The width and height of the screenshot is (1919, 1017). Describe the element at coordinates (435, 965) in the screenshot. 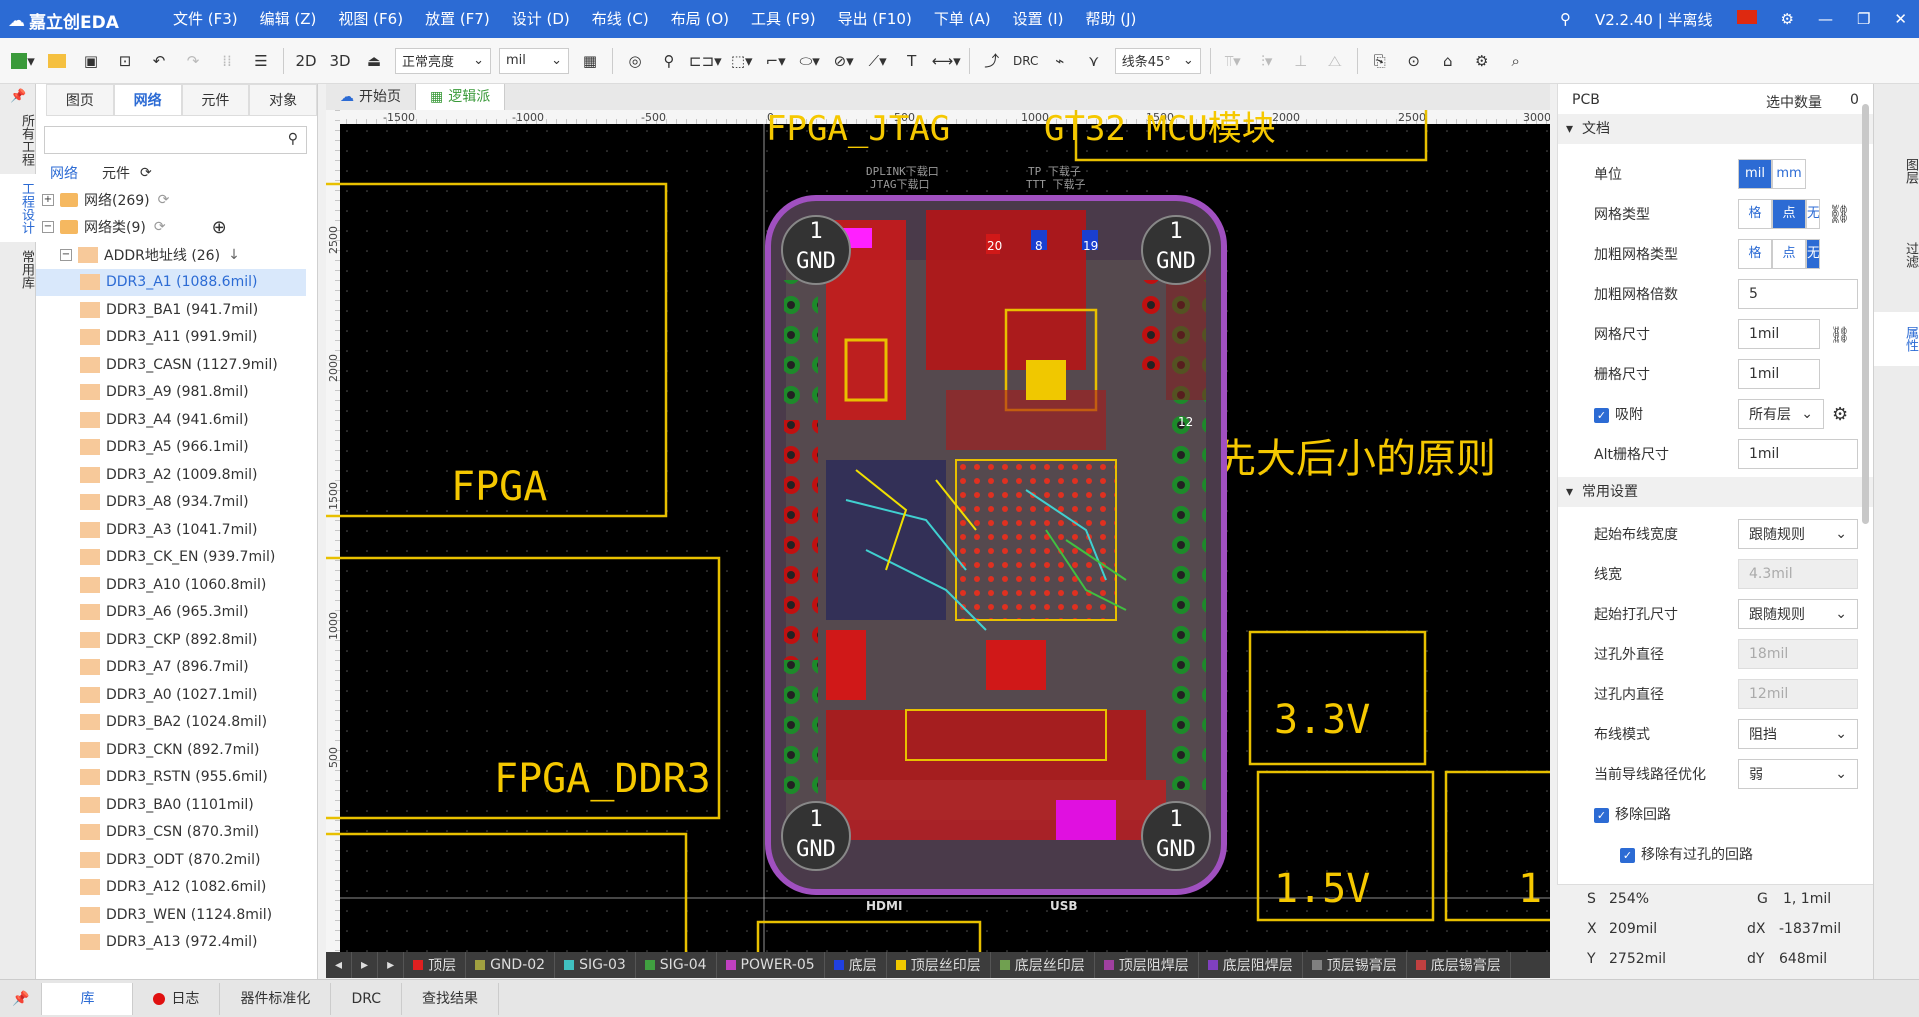

I see `layer-item: 顶层` at that location.